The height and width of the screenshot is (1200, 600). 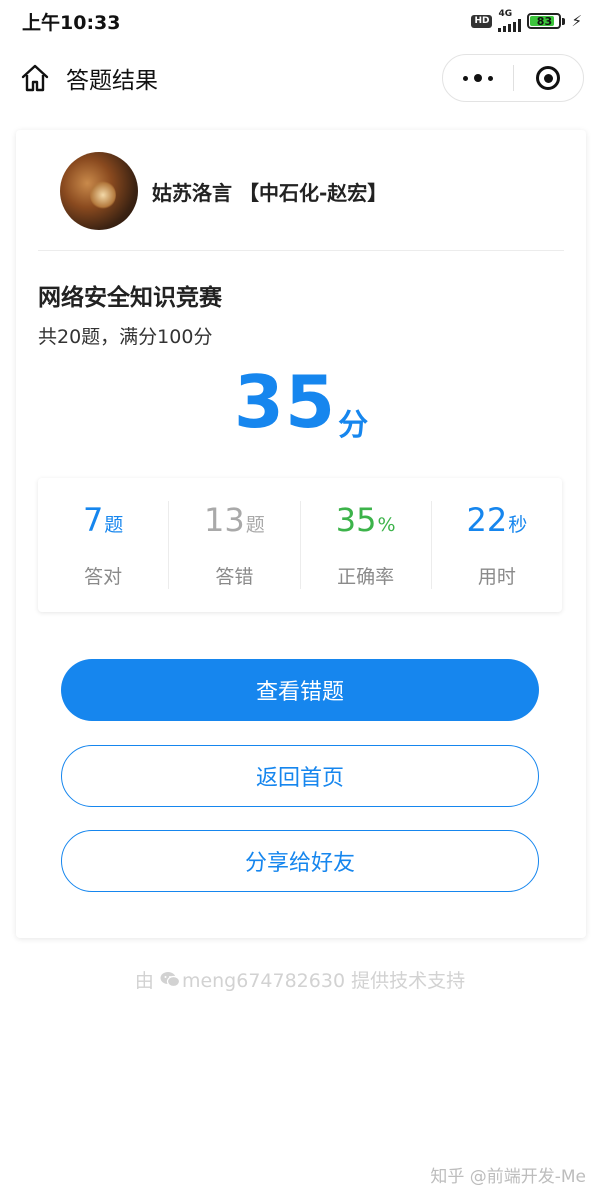 What do you see at coordinates (270, 192) in the screenshot?
I see `user-name: 姑苏洛言 【中石化-赵宏】` at bounding box center [270, 192].